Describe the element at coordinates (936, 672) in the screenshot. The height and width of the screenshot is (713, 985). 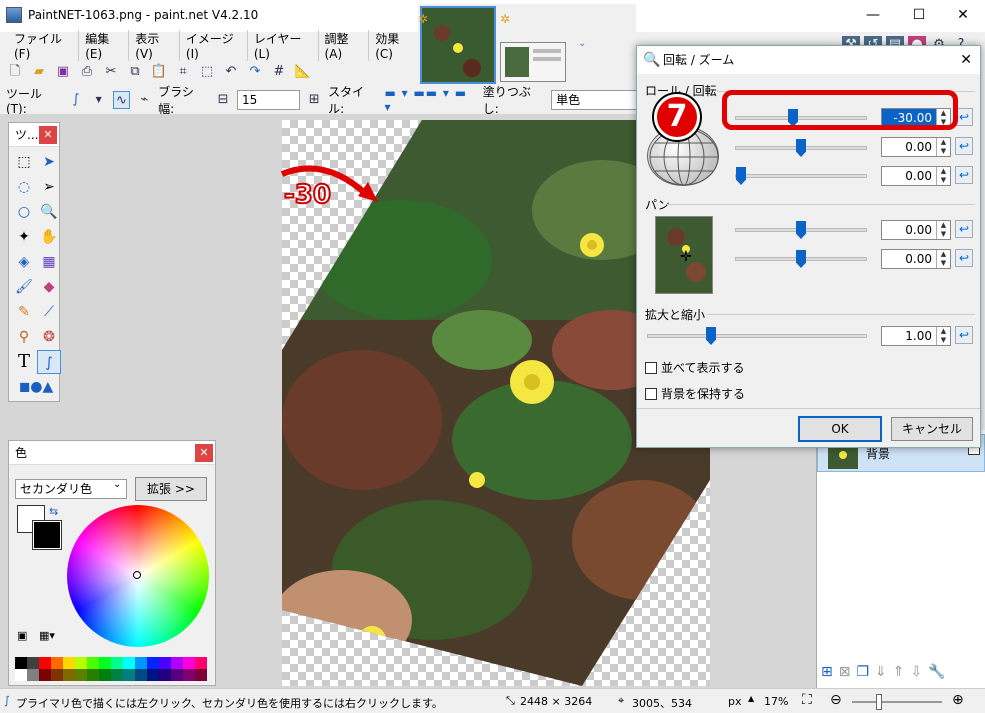
I see `layer-properties-icon: 🔧` at that location.